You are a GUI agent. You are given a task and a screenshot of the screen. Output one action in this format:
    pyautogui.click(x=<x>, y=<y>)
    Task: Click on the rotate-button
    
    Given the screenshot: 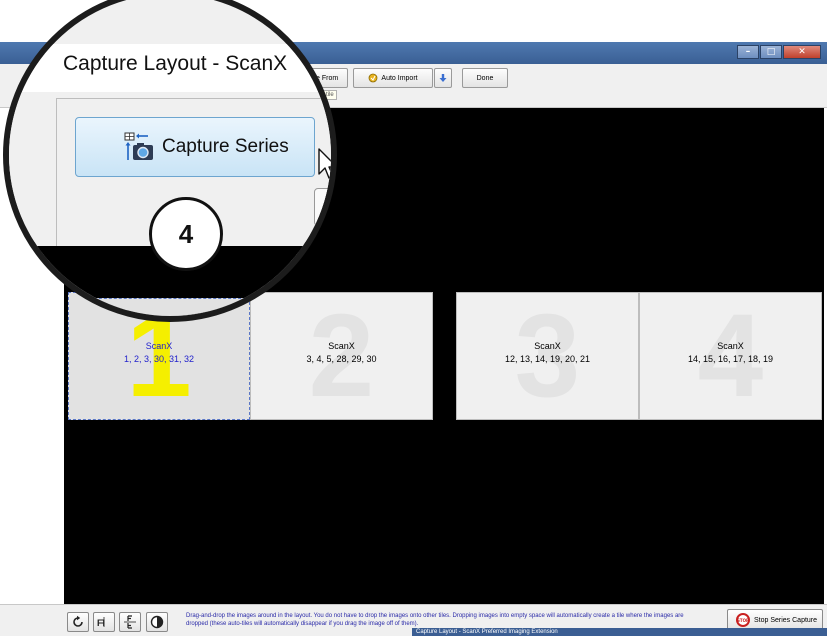 What is the action you would take?
    pyautogui.click(x=78, y=622)
    